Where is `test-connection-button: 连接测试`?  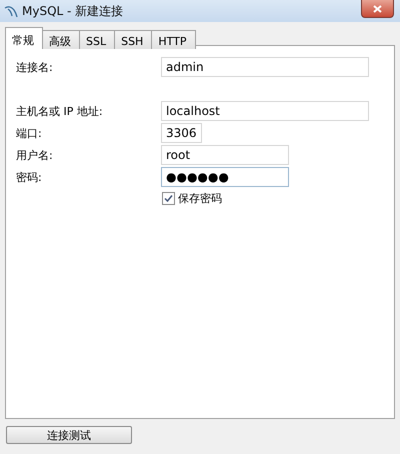
test-connection-button: 连接测试 is located at coordinates (69, 435).